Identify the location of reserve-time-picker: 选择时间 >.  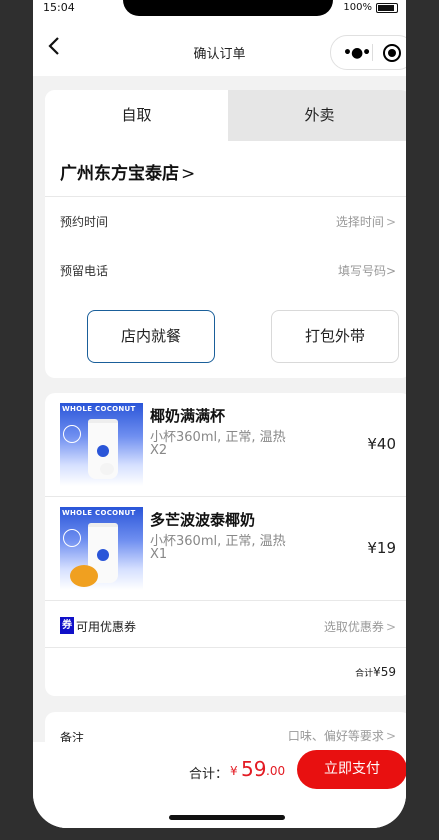
(366, 221).